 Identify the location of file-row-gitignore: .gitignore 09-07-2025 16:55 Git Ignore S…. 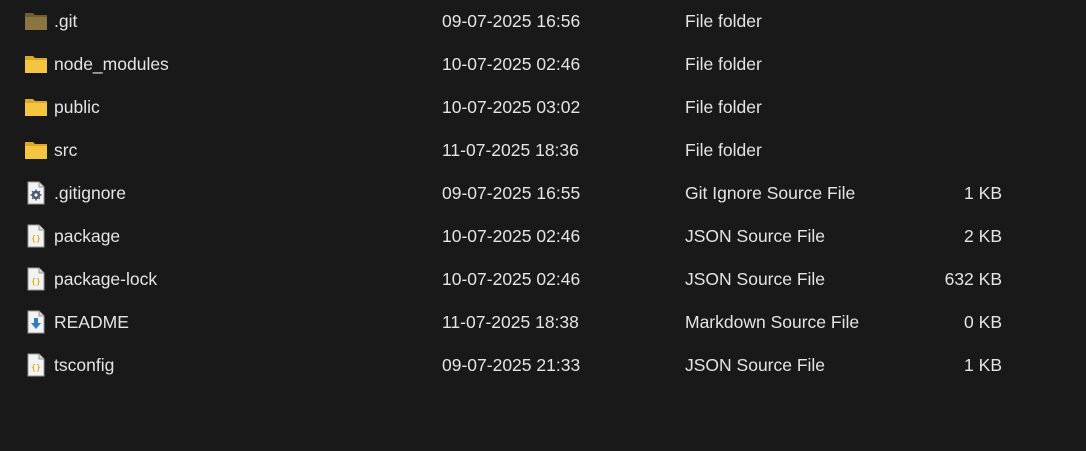
(543, 193).